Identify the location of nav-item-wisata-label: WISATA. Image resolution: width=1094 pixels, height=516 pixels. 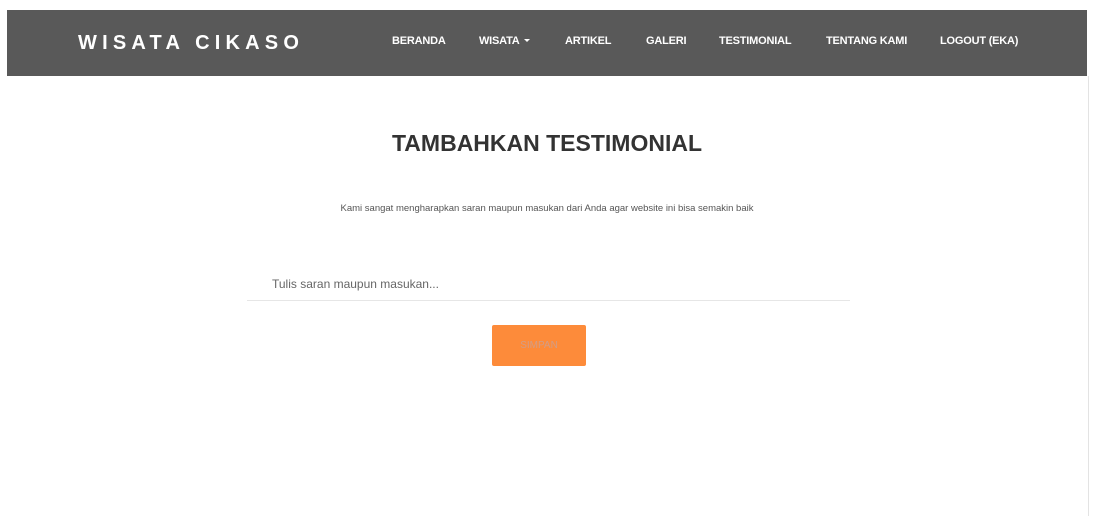
(499, 41).